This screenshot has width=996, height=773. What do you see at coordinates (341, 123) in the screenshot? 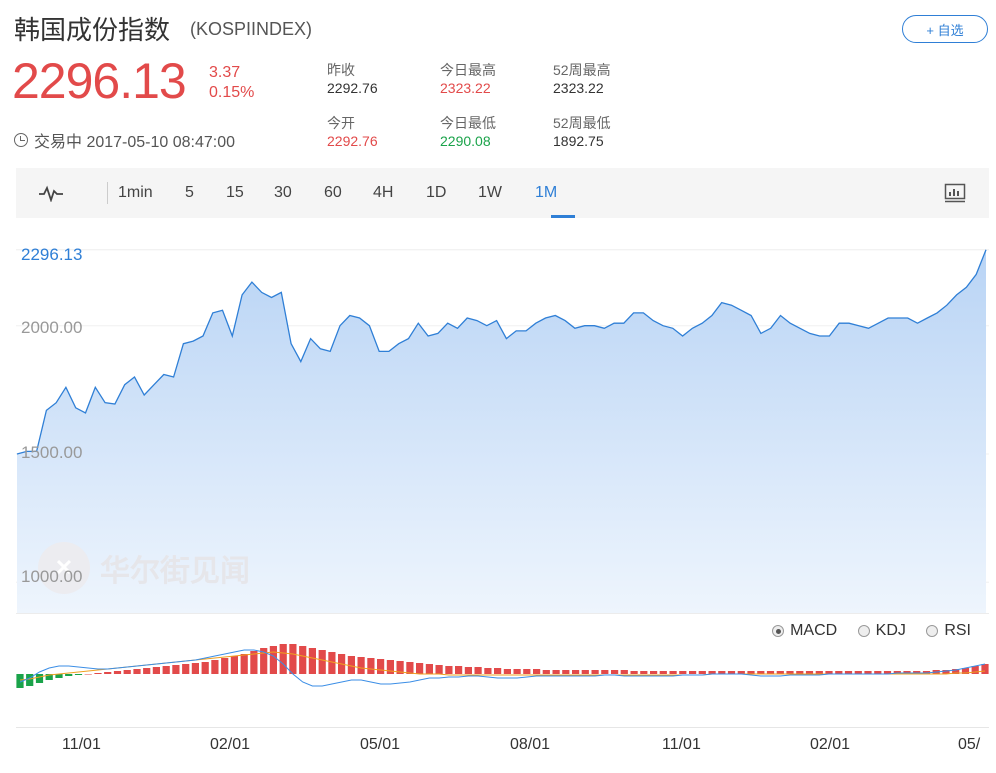
I see `open-label: 今开` at bounding box center [341, 123].